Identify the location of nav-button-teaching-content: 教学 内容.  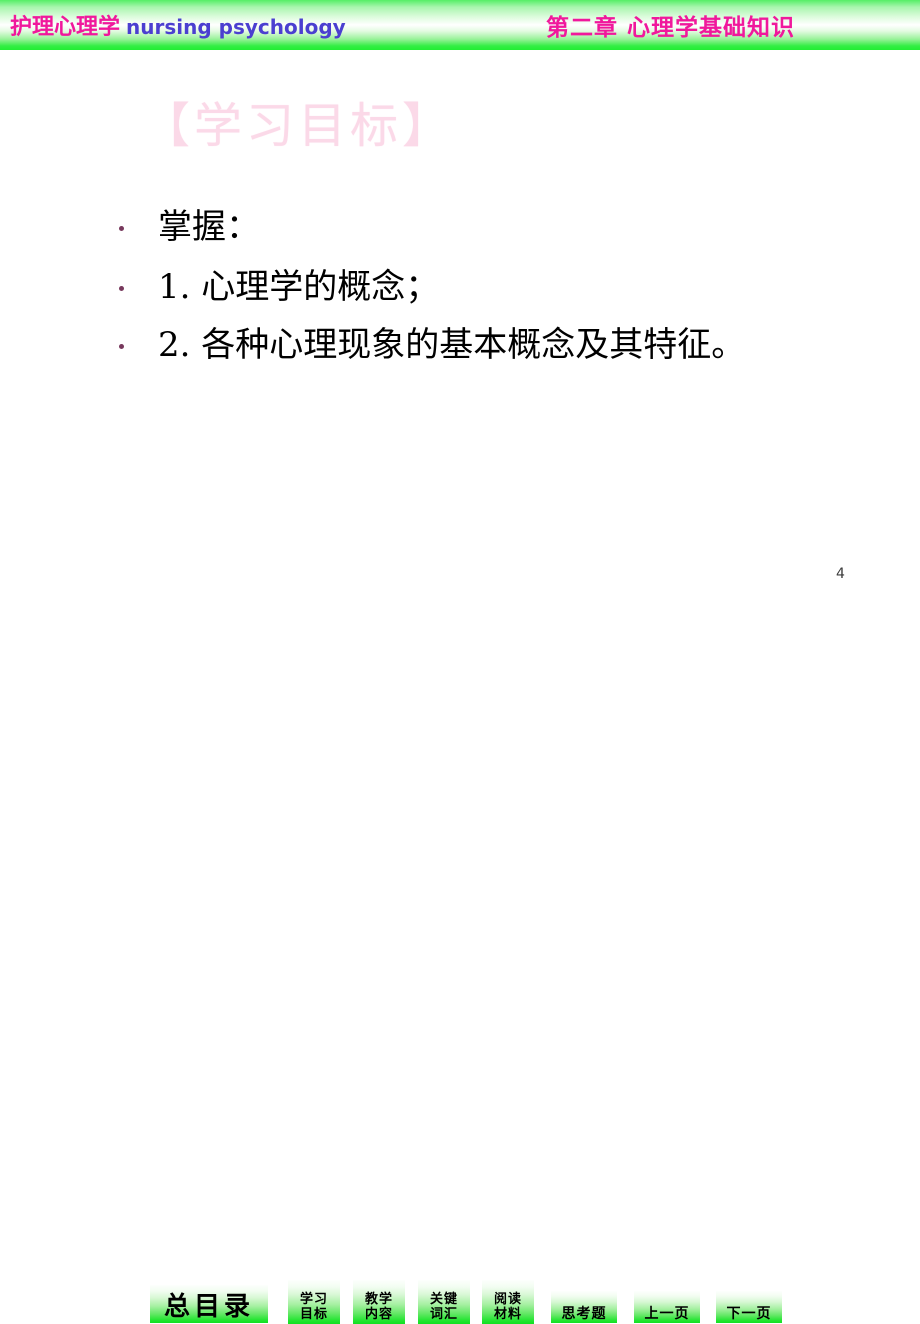
(379, 1302).